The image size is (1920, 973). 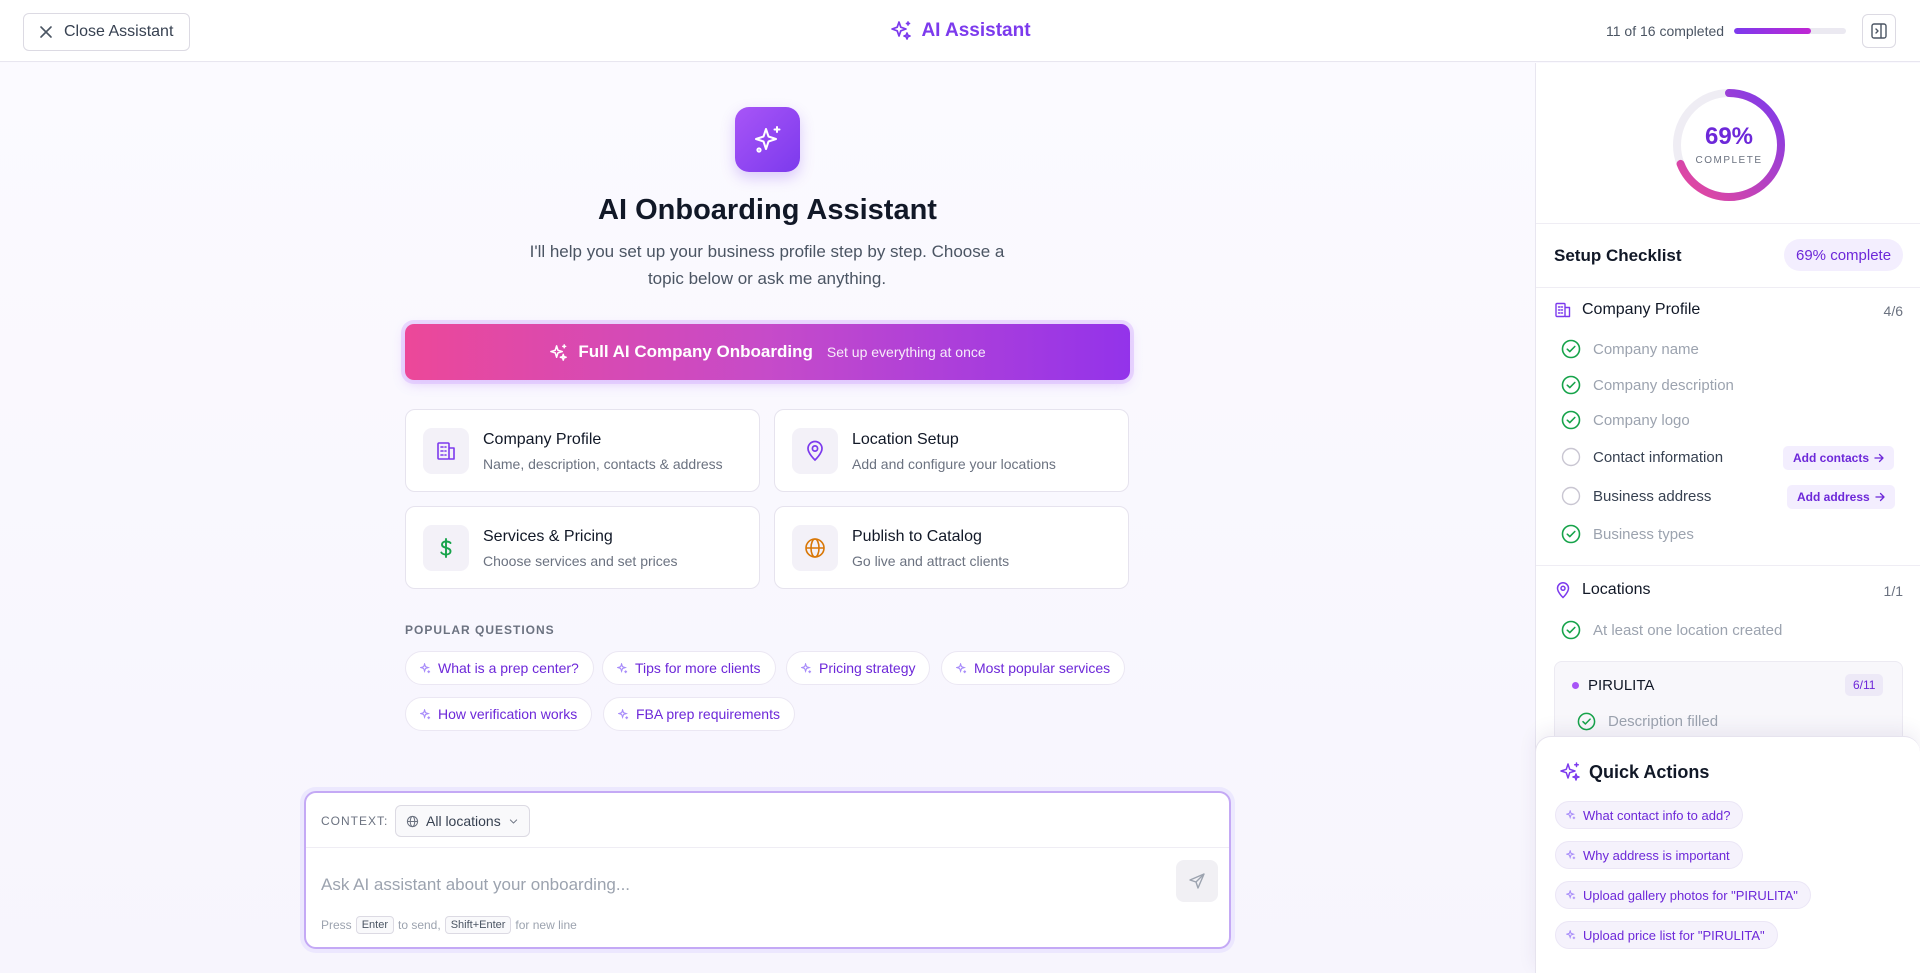 What do you see at coordinates (1728, 565) in the screenshot?
I see `divider` at bounding box center [1728, 565].